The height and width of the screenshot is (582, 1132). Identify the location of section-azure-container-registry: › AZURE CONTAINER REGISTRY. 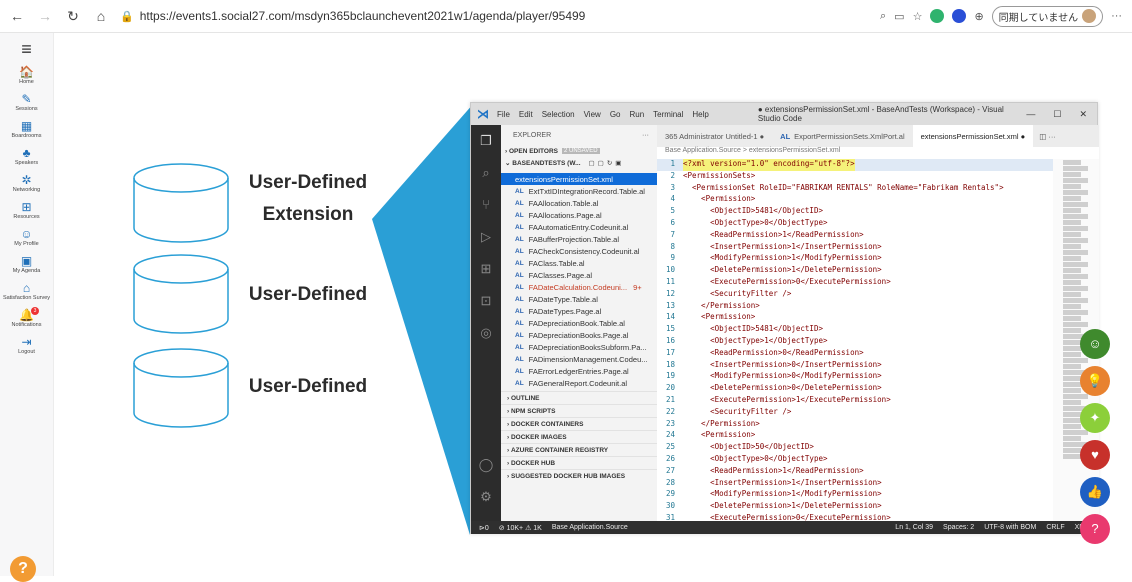
(579, 449).